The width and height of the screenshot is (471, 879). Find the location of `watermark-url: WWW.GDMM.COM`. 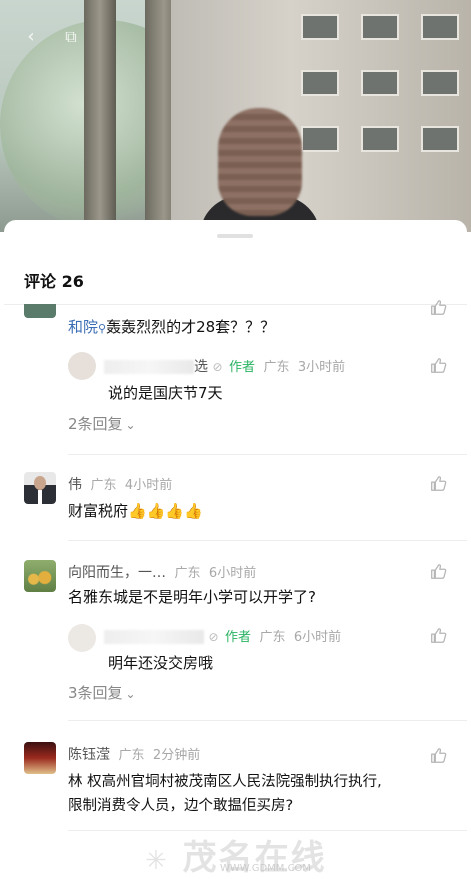

watermark-url: WWW.GDMM.COM is located at coordinates (266, 868).